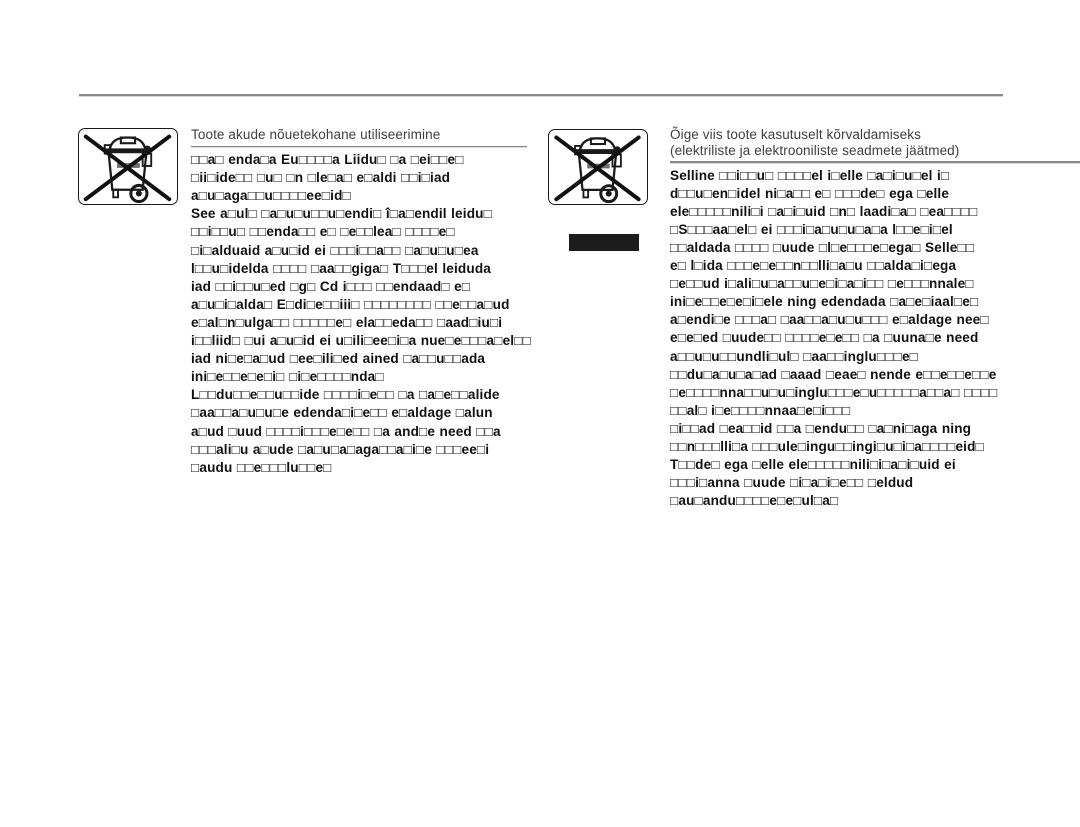 This screenshot has height=827, width=1080. What do you see at coordinates (541, 95) in the screenshot?
I see `page-top-rule` at bounding box center [541, 95].